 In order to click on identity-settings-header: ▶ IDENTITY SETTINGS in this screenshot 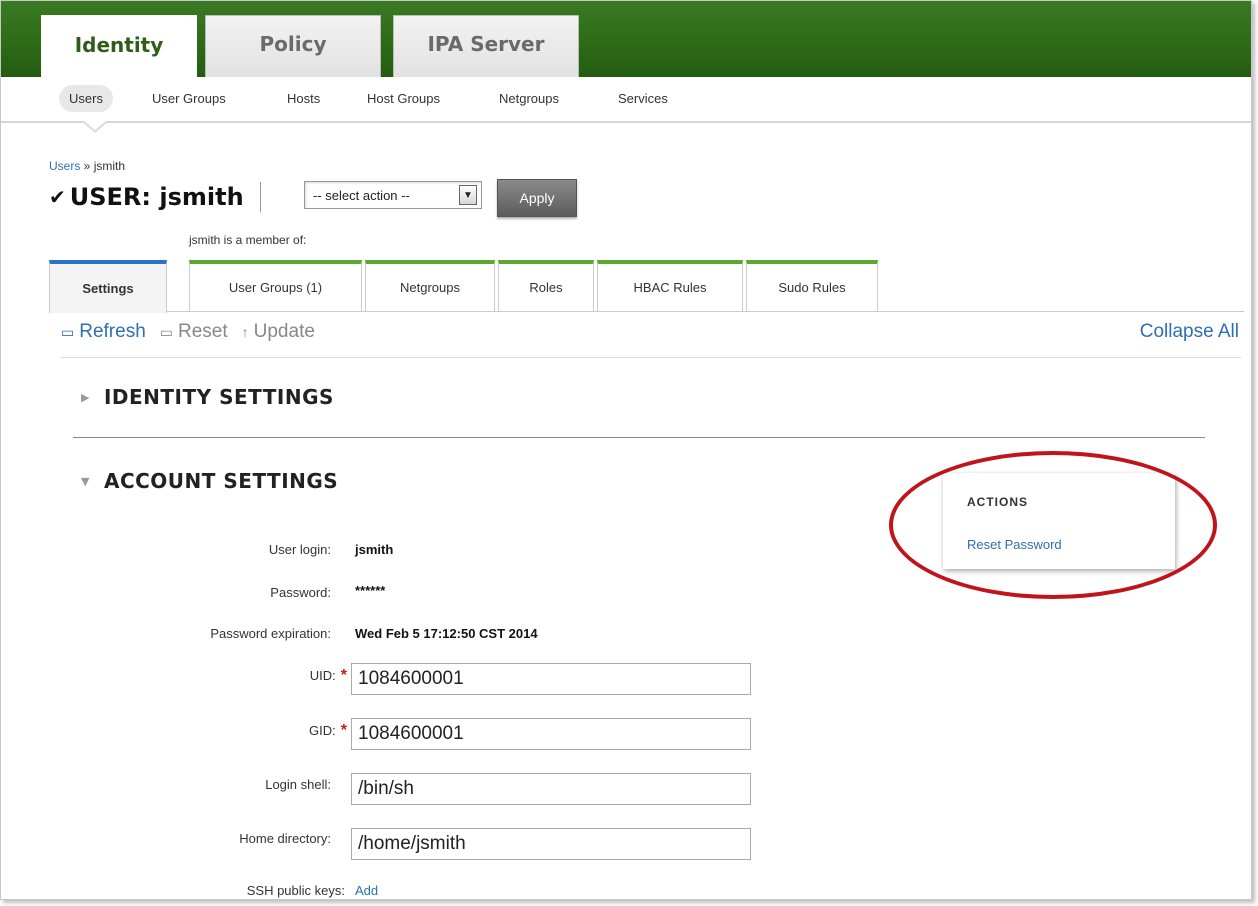, I will do `click(207, 397)`.